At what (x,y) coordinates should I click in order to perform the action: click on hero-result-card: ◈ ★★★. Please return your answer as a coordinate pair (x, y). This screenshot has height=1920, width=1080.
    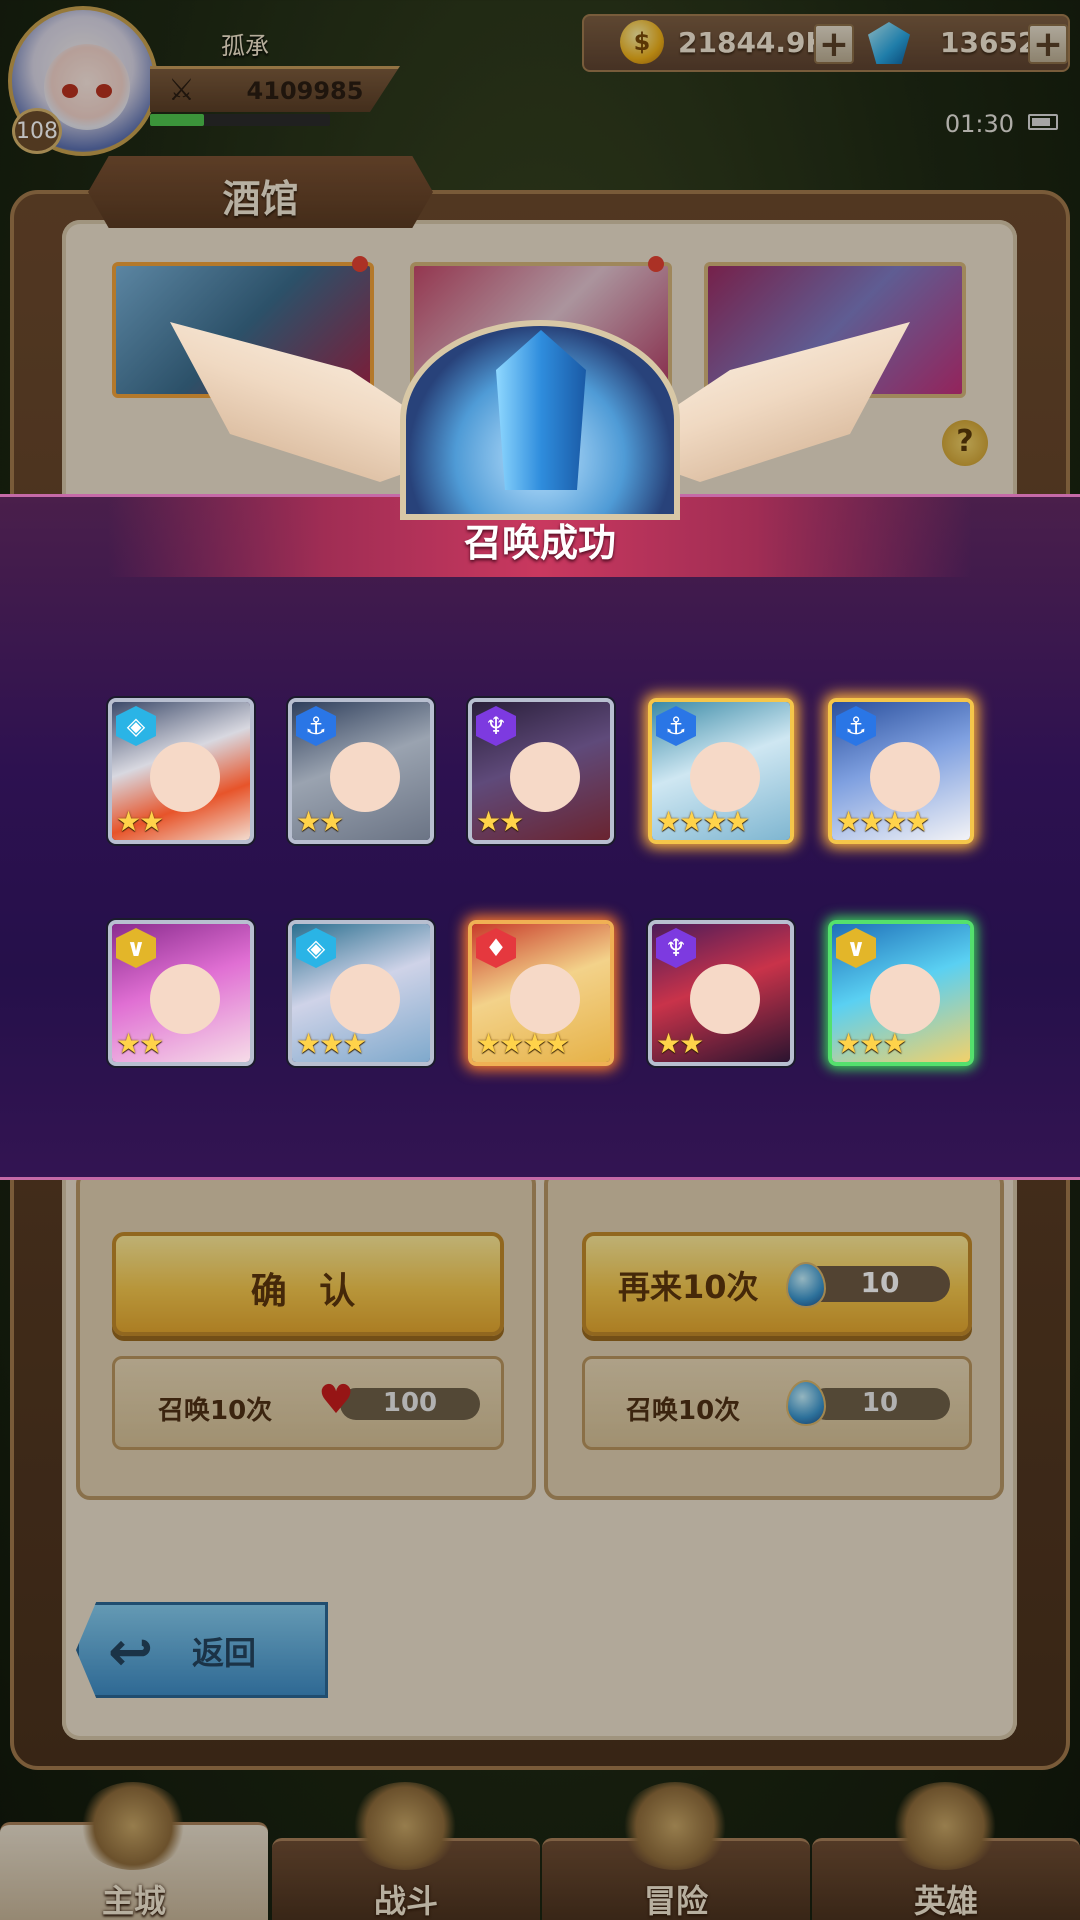
    Looking at the image, I should click on (361, 993).